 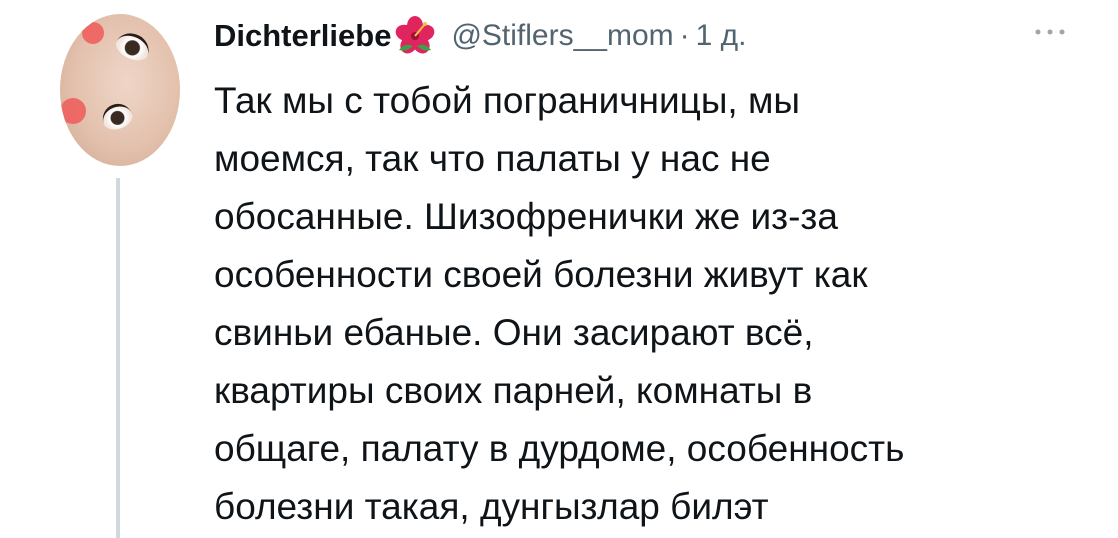 I want to click on tweet-text-line: особенности своей болезни живут как, so click(x=541, y=274).